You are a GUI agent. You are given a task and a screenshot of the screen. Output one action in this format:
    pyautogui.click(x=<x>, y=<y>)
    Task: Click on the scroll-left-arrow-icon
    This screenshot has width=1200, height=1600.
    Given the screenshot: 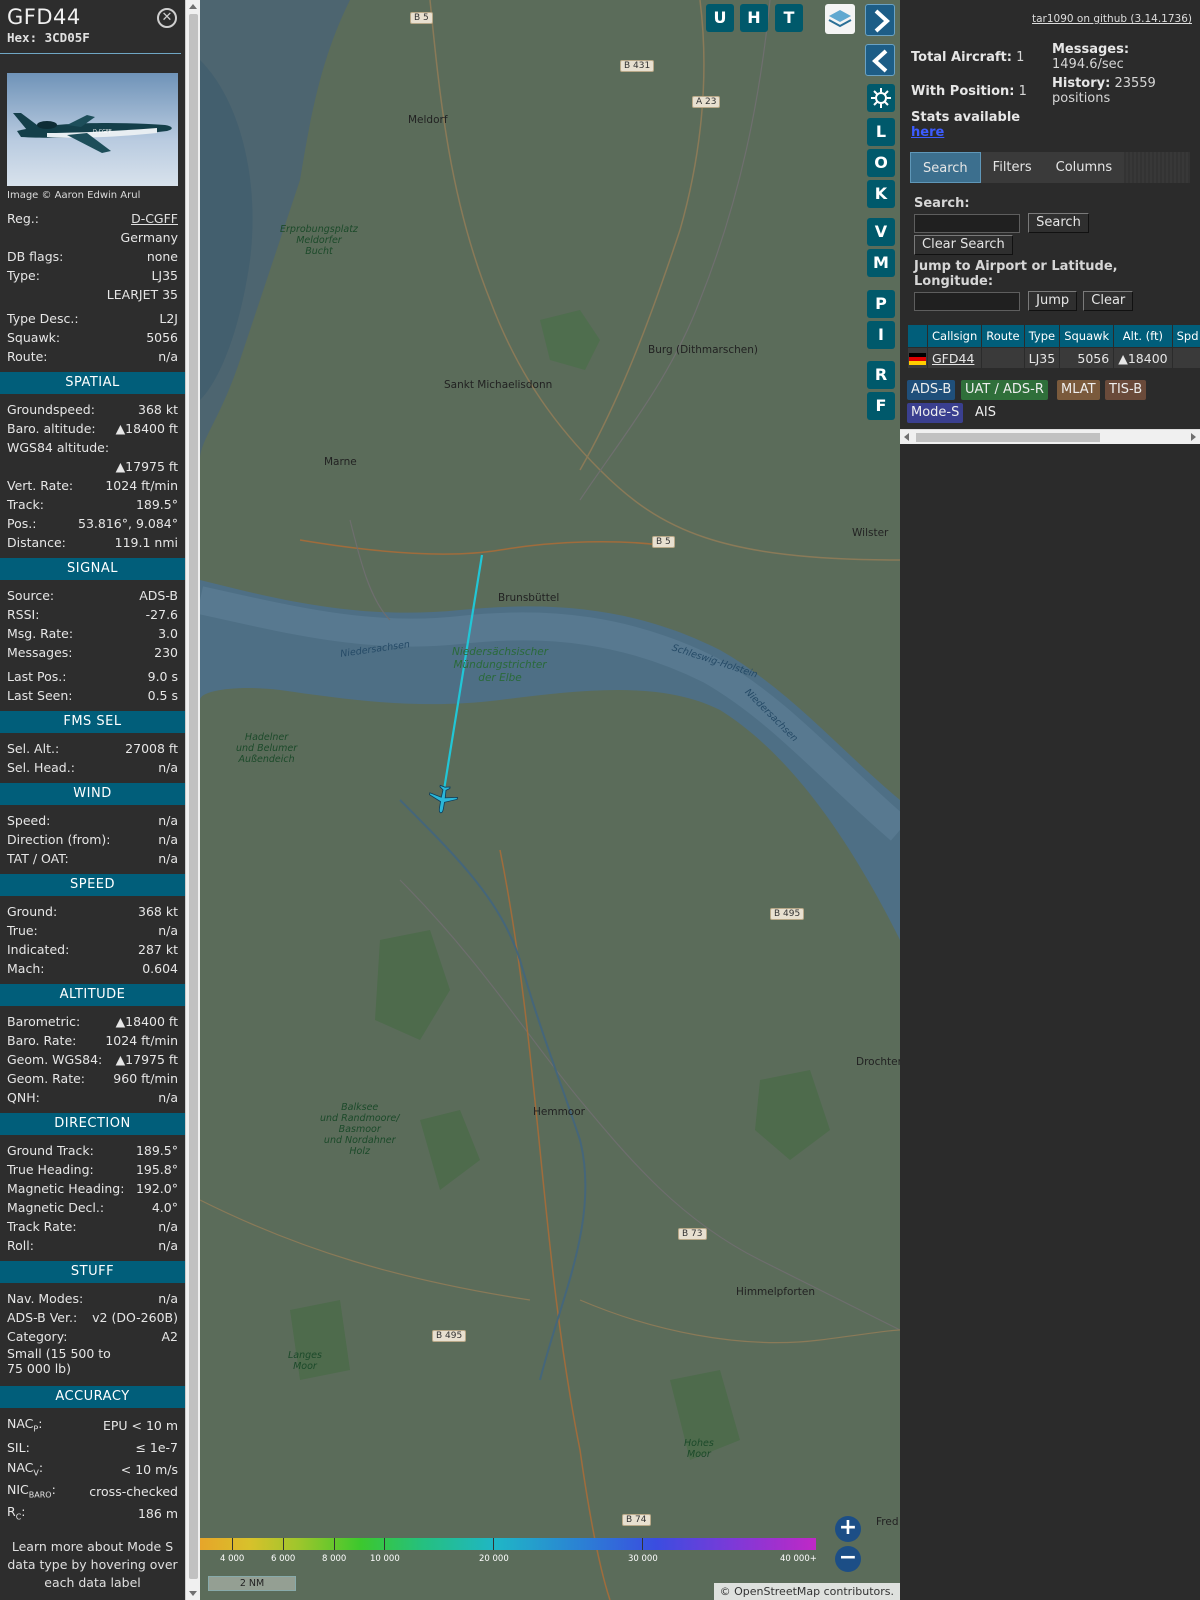 What is the action you would take?
    pyautogui.click(x=906, y=437)
    